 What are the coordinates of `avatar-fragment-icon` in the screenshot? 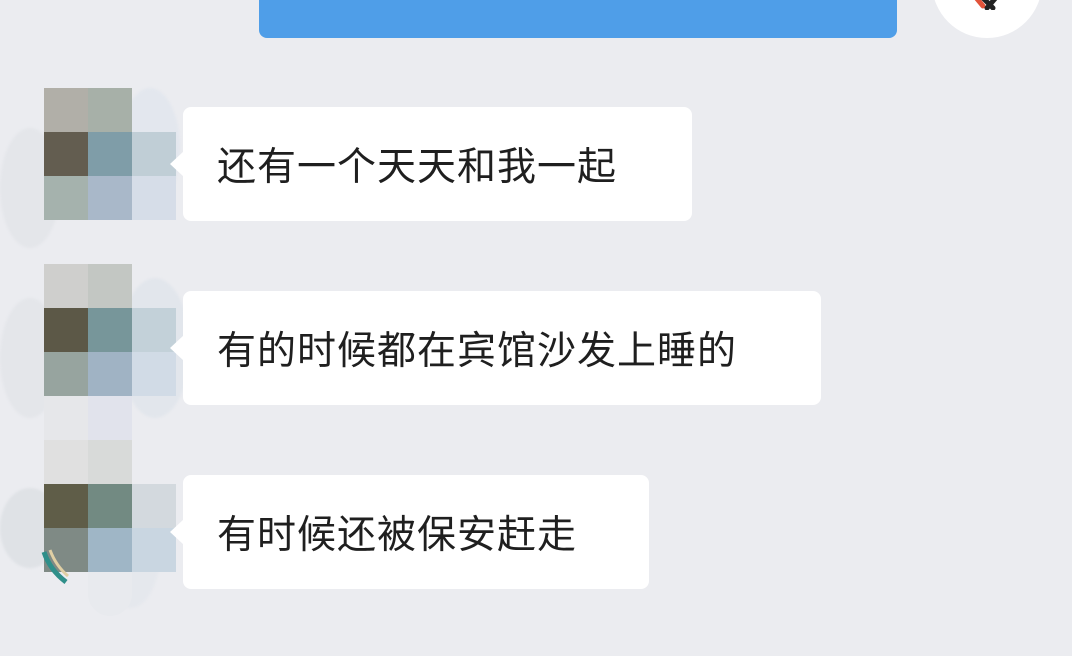 It's located at (55, 566).